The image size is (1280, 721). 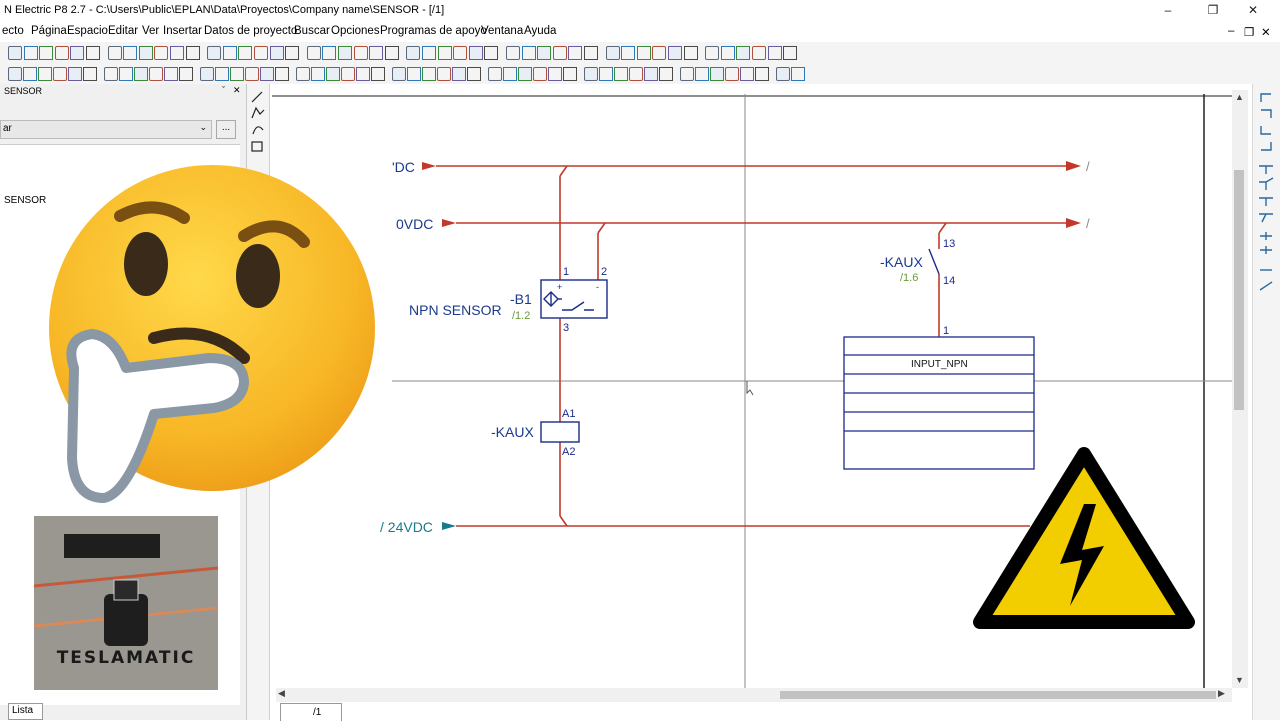 What do you see at coordinates (736, 522) in the screenshot?
I see `rail-24vdc-wire` at bounding box center [736, 522].